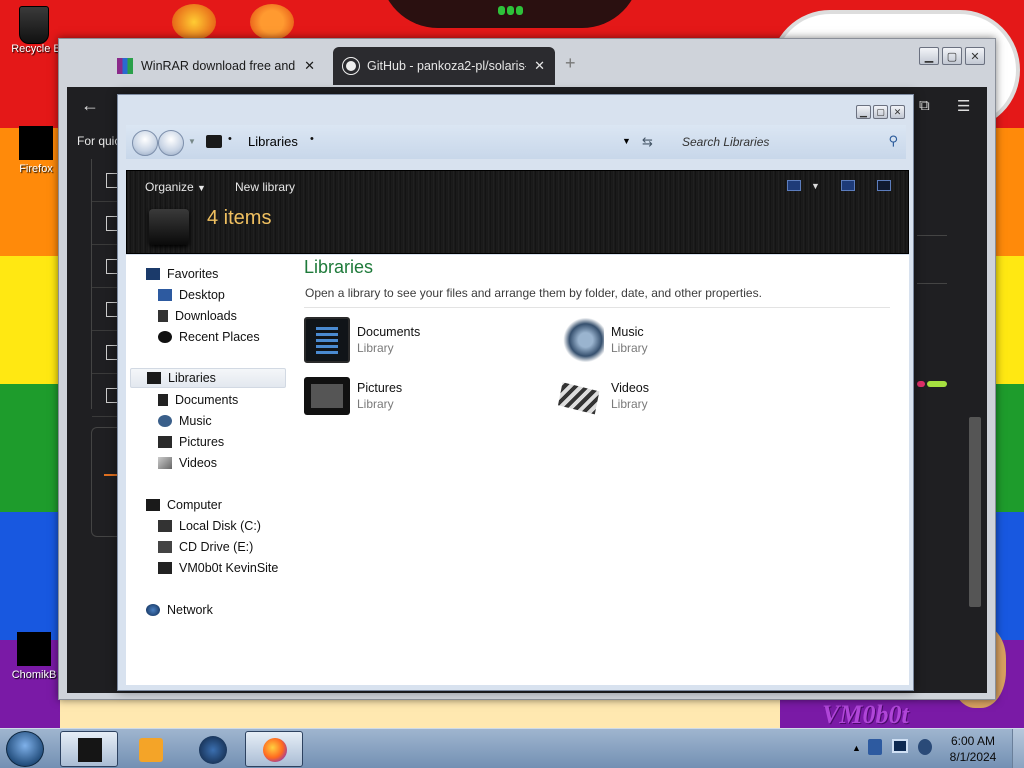 This screenshot has width=1024, height=768. Describe the element at coordinates (90, 105) in the screenshot. I see `back-button: ←` at that location.